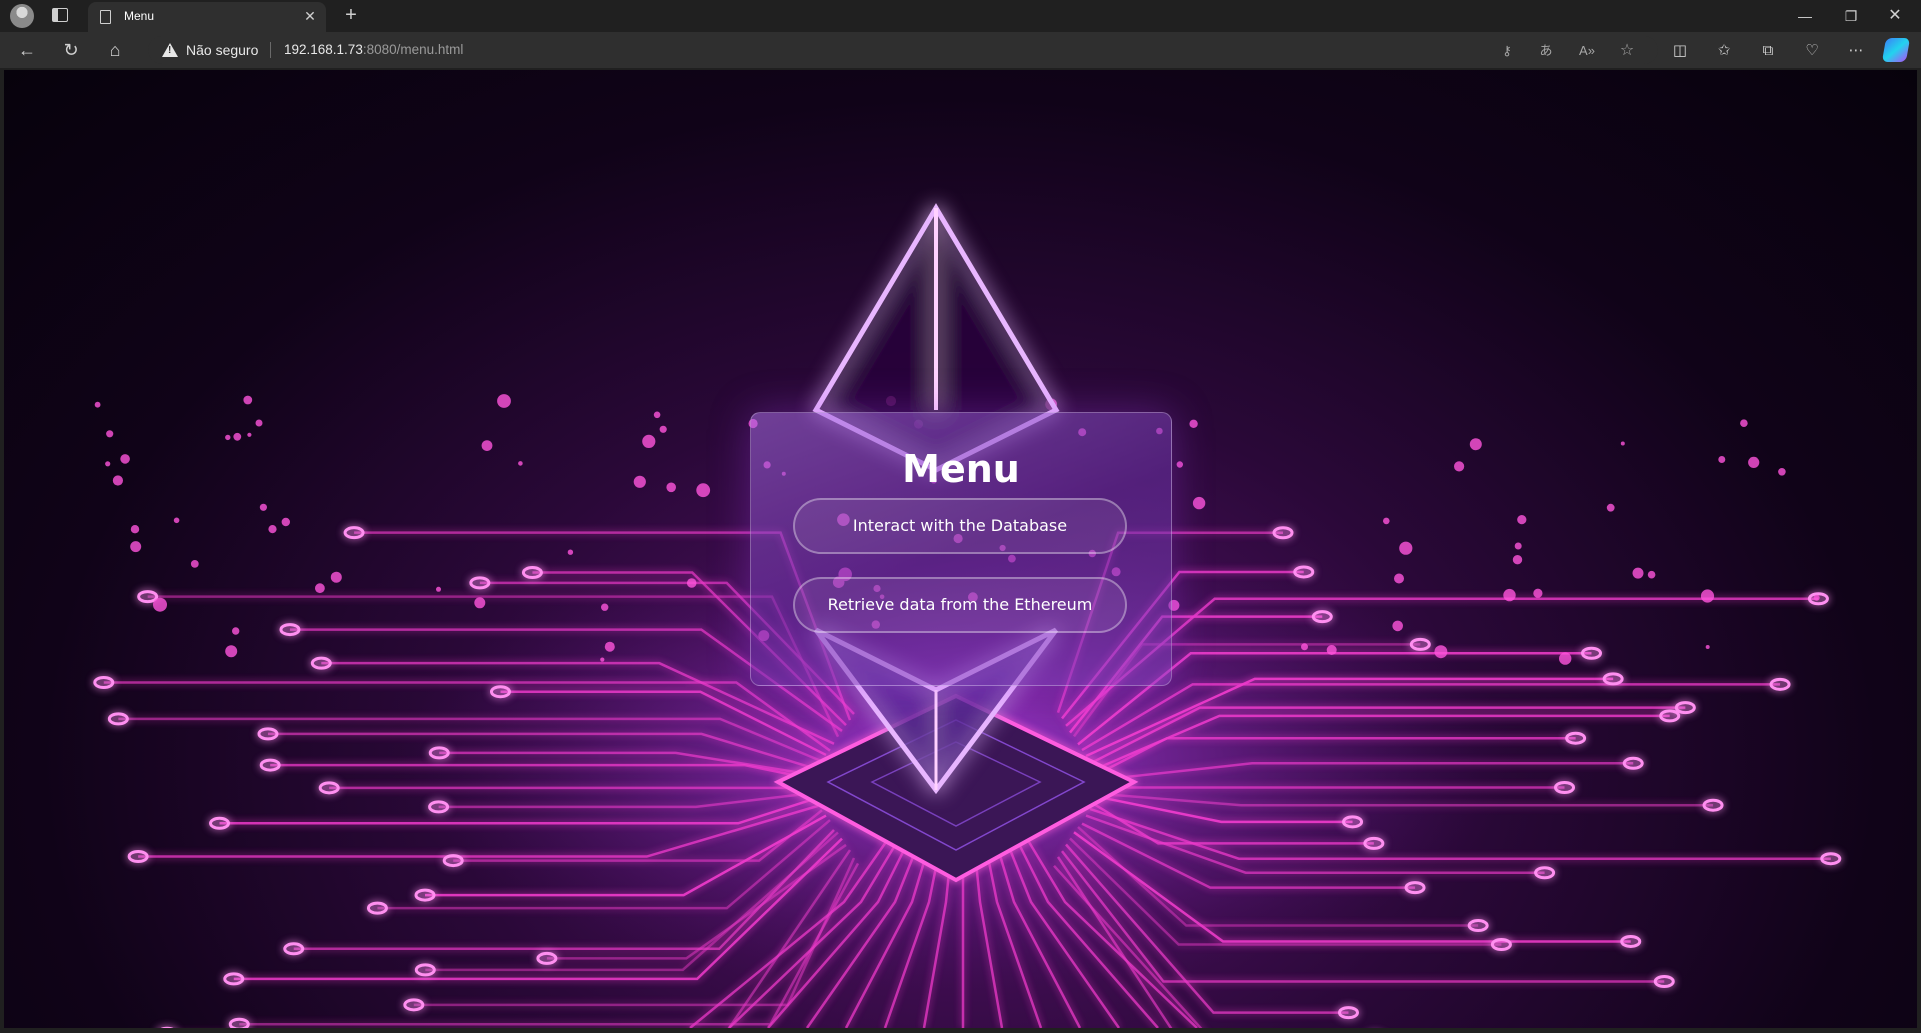 This screenshot has height=1033, width=1921. Describe the element at coordinates (207, 17) in the screenshot. I see `tab-menu: Menu ✕` at that location.